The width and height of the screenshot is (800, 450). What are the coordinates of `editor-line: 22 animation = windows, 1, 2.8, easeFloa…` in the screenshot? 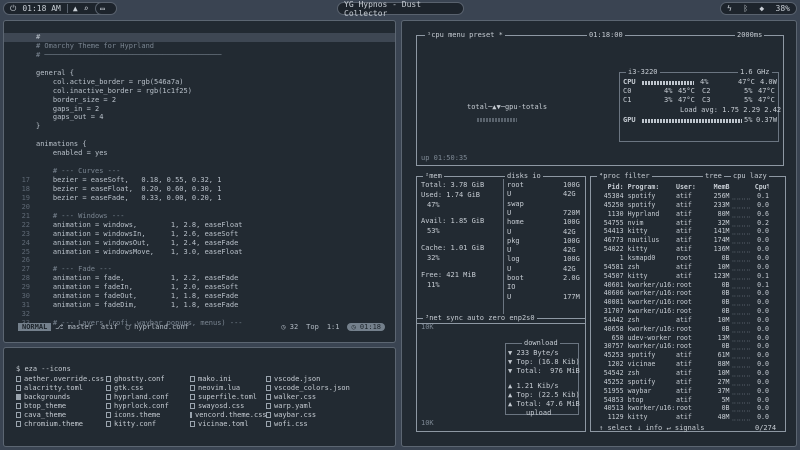 It's located at (199, 225).